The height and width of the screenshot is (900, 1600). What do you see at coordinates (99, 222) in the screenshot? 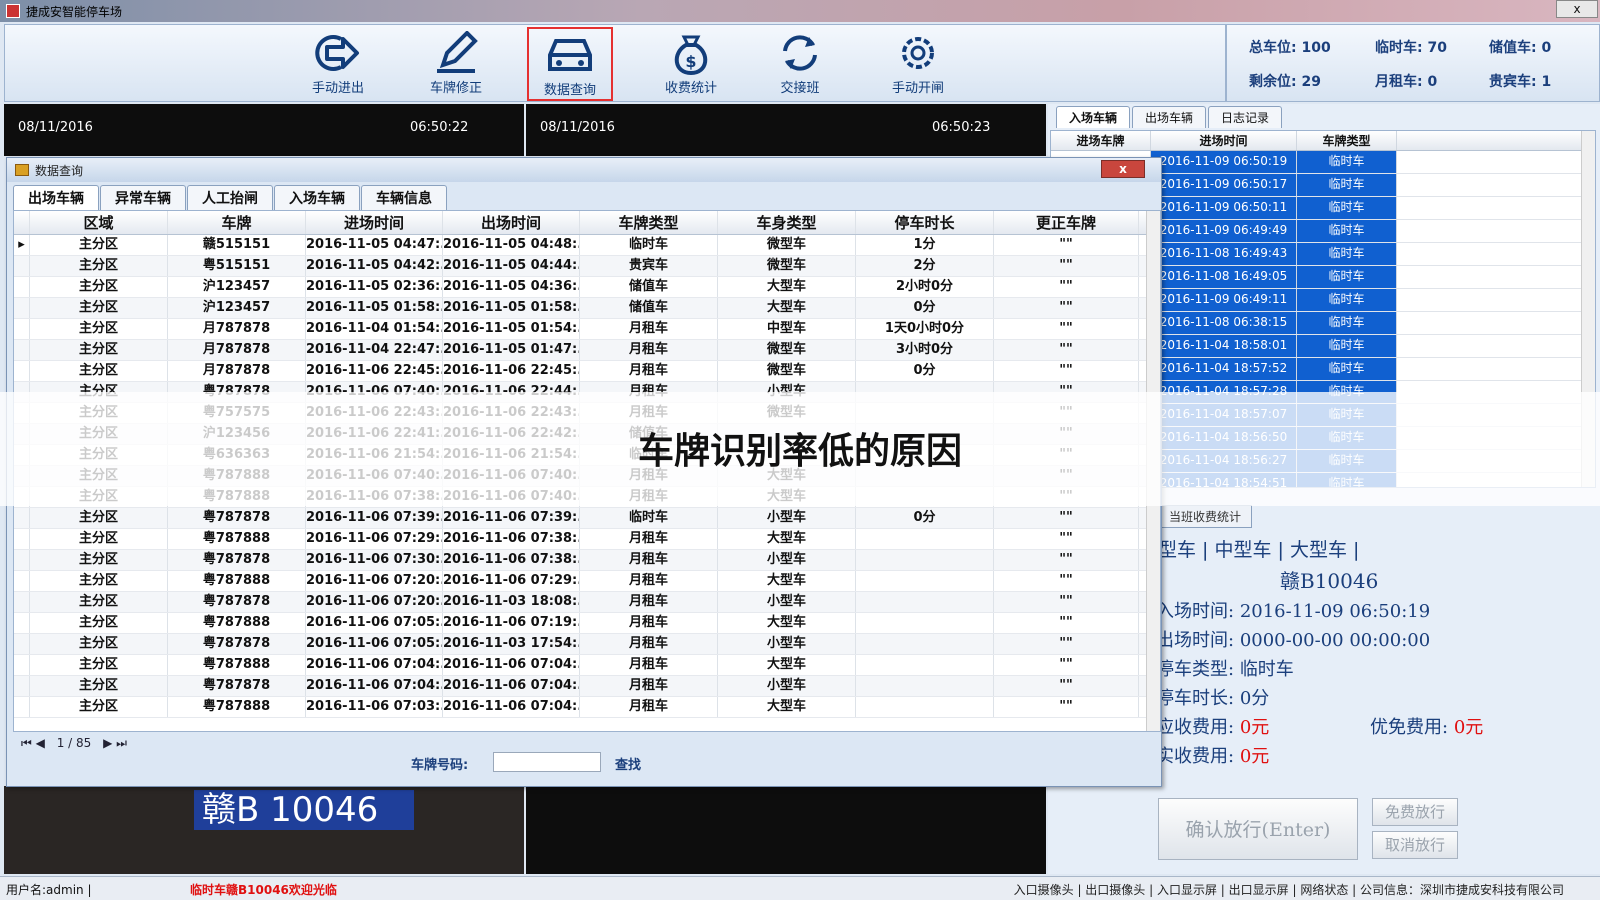
I see `col-area: 区域` at bounding box center [99, 222].